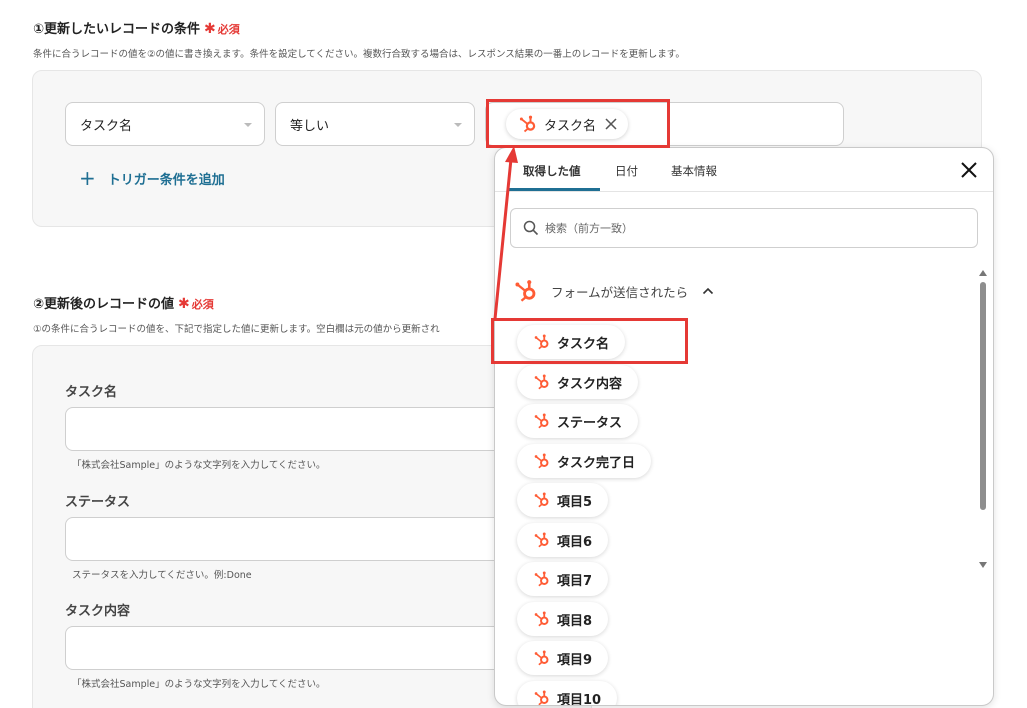  What do you see at coordinates (983, 565) in the screenshot?
I see `scroll-down-arrow-icon` at bounding box center [983, 565].